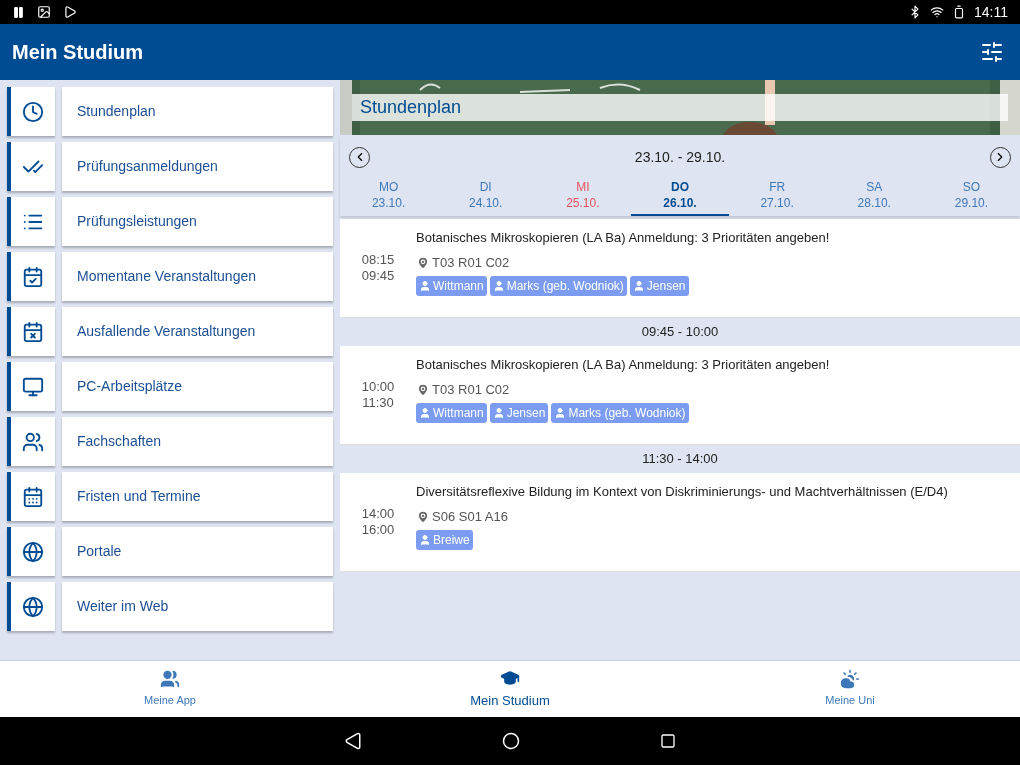 The image size is (1020, 765). Describe the element at coordinates (78, 52) in the screenshot. I see `app-title: Mein Studium` at that location.